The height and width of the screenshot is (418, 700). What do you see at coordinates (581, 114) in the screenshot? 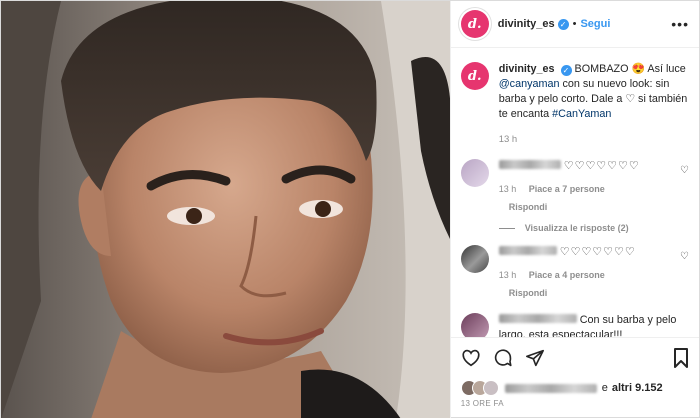
I see `hashtag-link: #CanYaman` at bounding box center [581, 114].